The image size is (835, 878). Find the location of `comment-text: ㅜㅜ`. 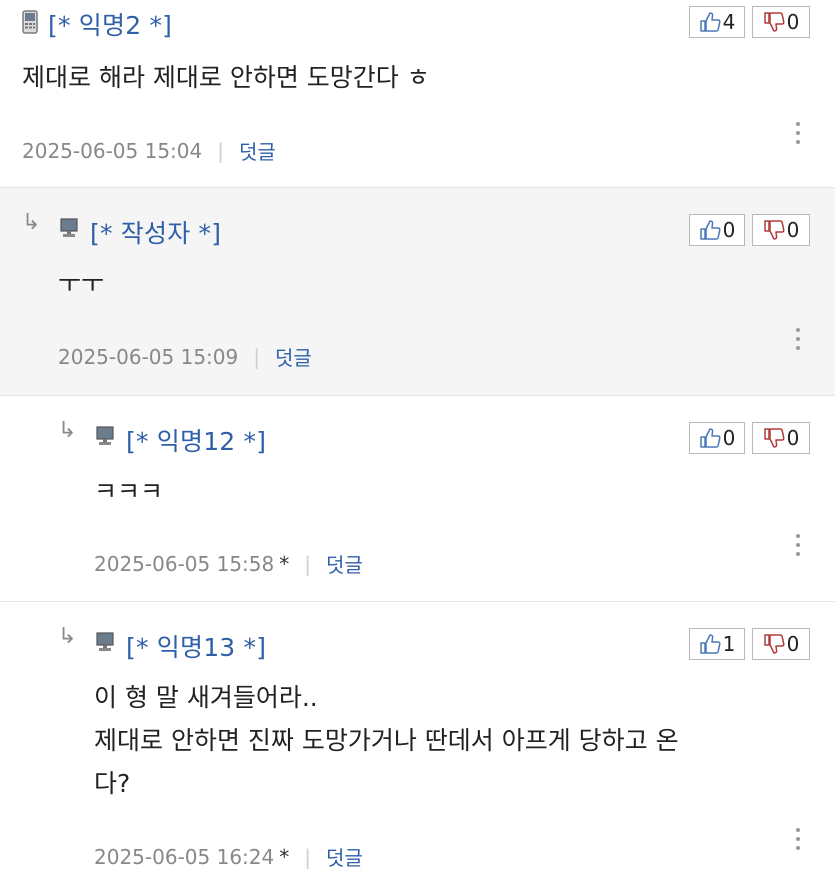

comment-text: ㅜㅜ is located at coordinates (81, 283).